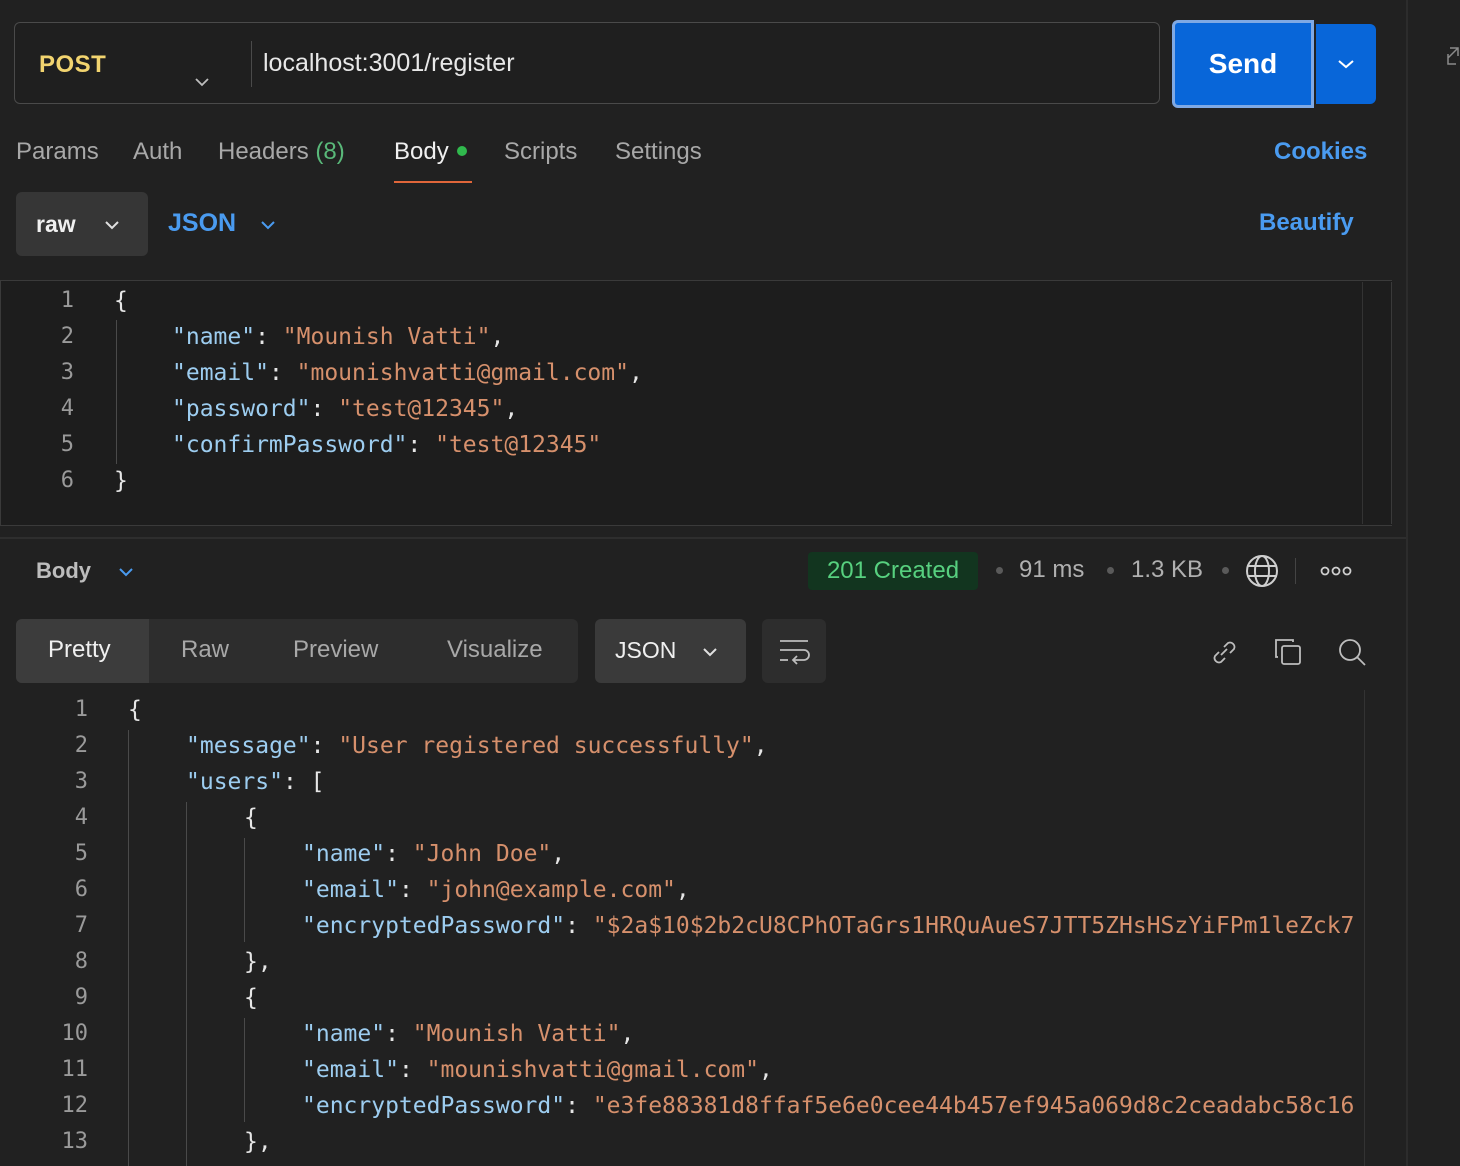 This screenshot has height=1166, width=1460. I want to click on code-line: },, so click(258, 962).